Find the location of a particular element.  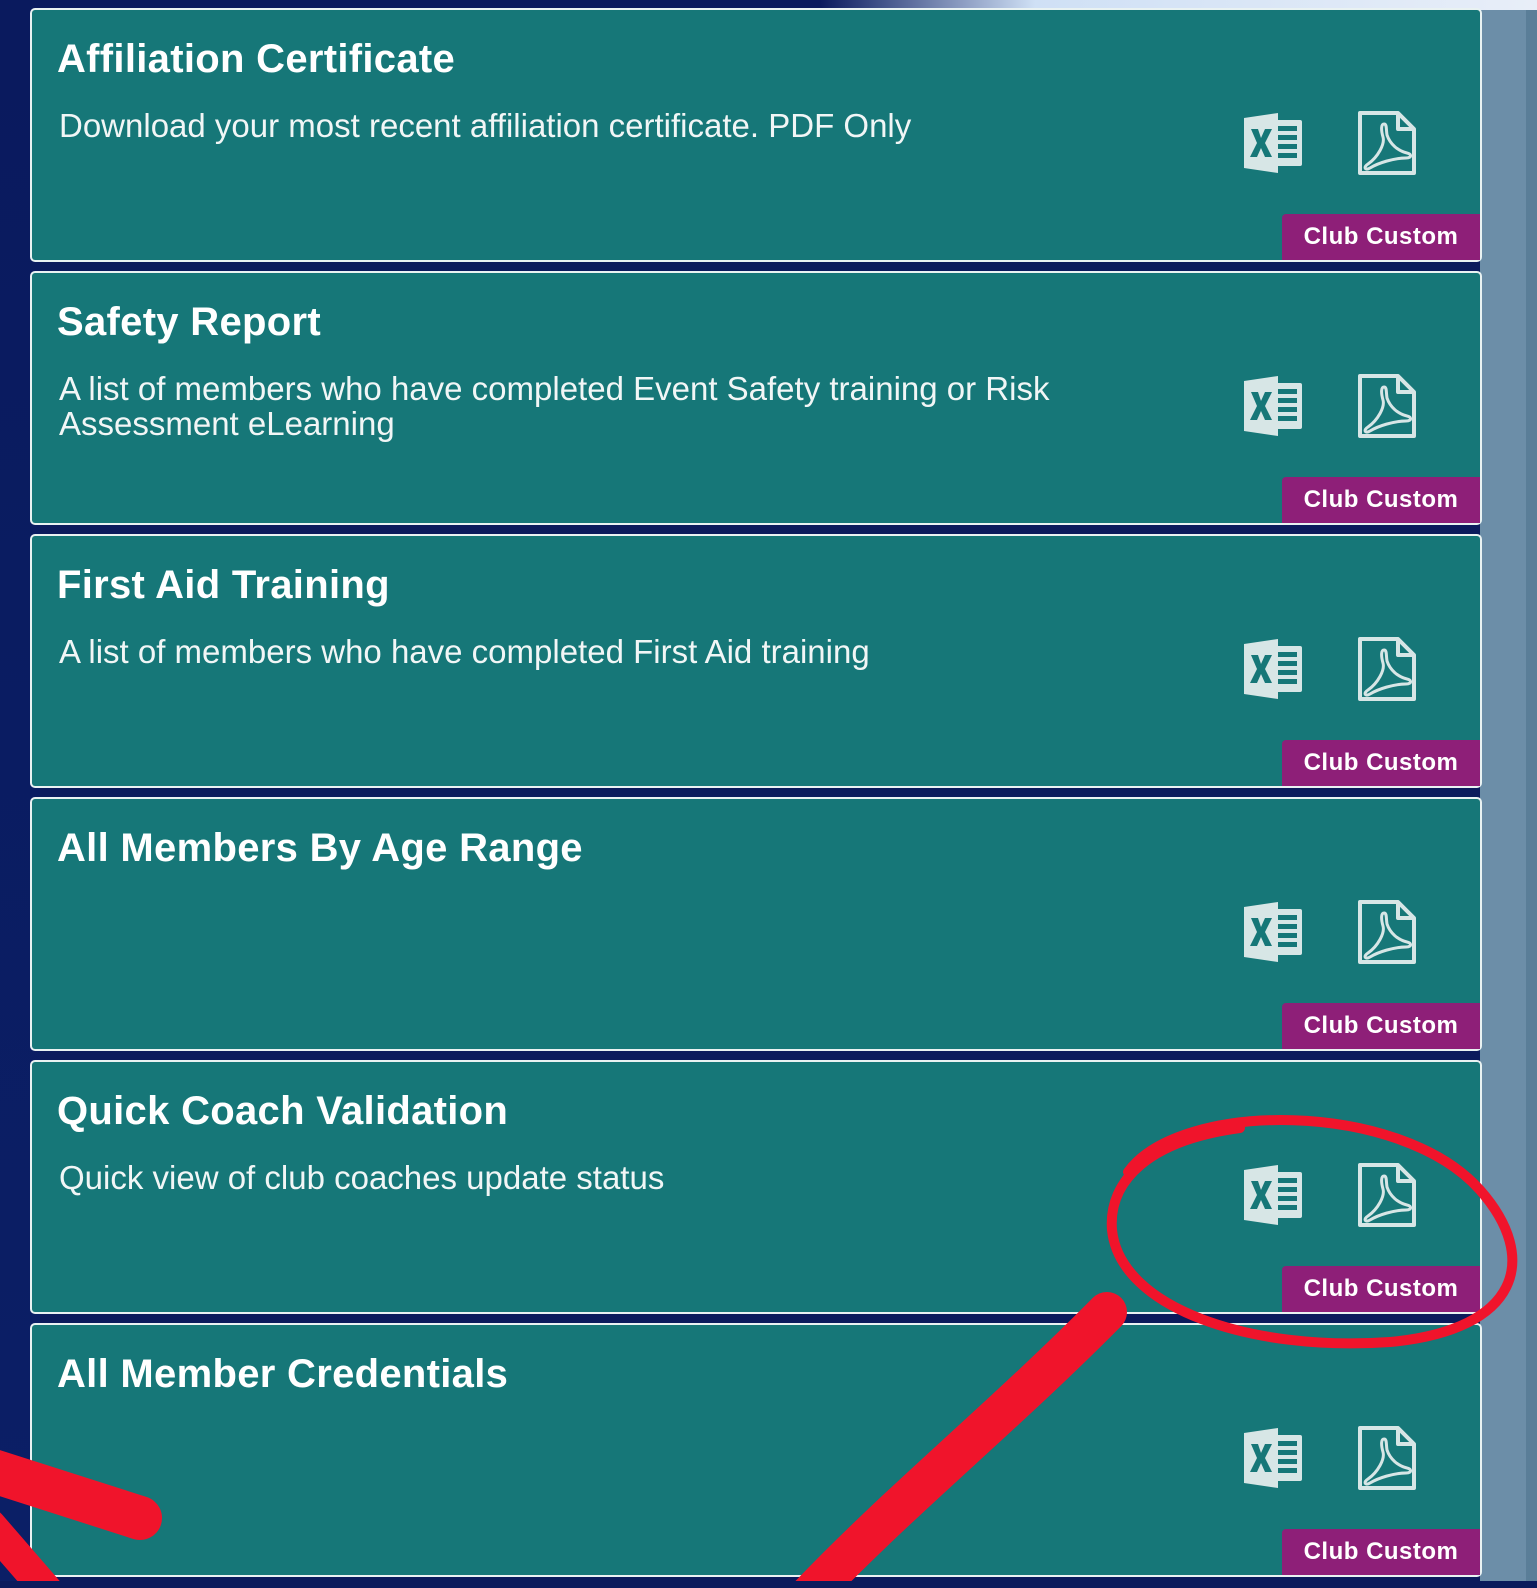

report-title: Affiliation Certificate is located at coordinates (256, 59).